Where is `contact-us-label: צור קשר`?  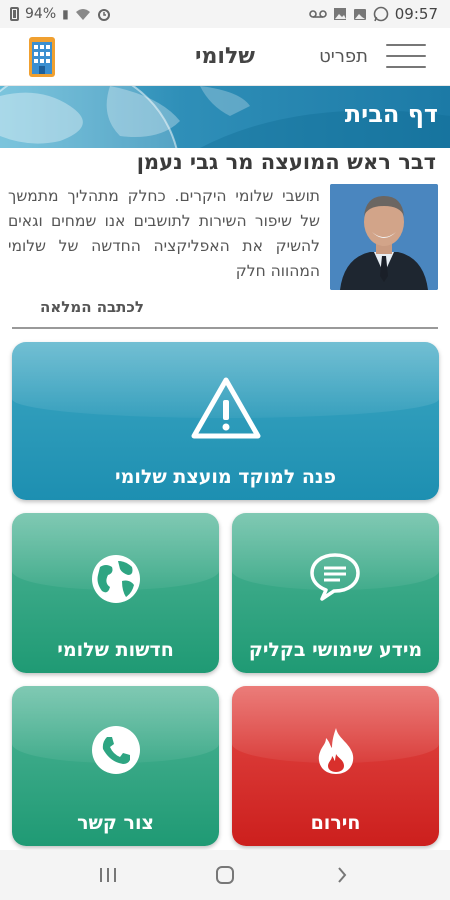
contact-us-label: צור קשר is located at coordinates (115, 823).